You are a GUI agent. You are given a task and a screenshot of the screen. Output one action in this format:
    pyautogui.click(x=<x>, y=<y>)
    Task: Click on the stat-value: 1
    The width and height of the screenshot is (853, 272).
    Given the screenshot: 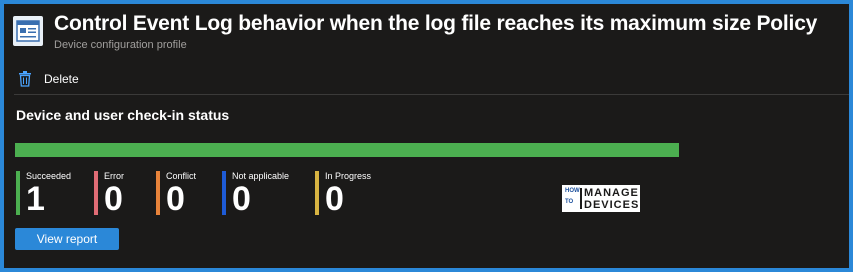 What is the action you would take?
    pyautogui.click(x=35, y=199)
    